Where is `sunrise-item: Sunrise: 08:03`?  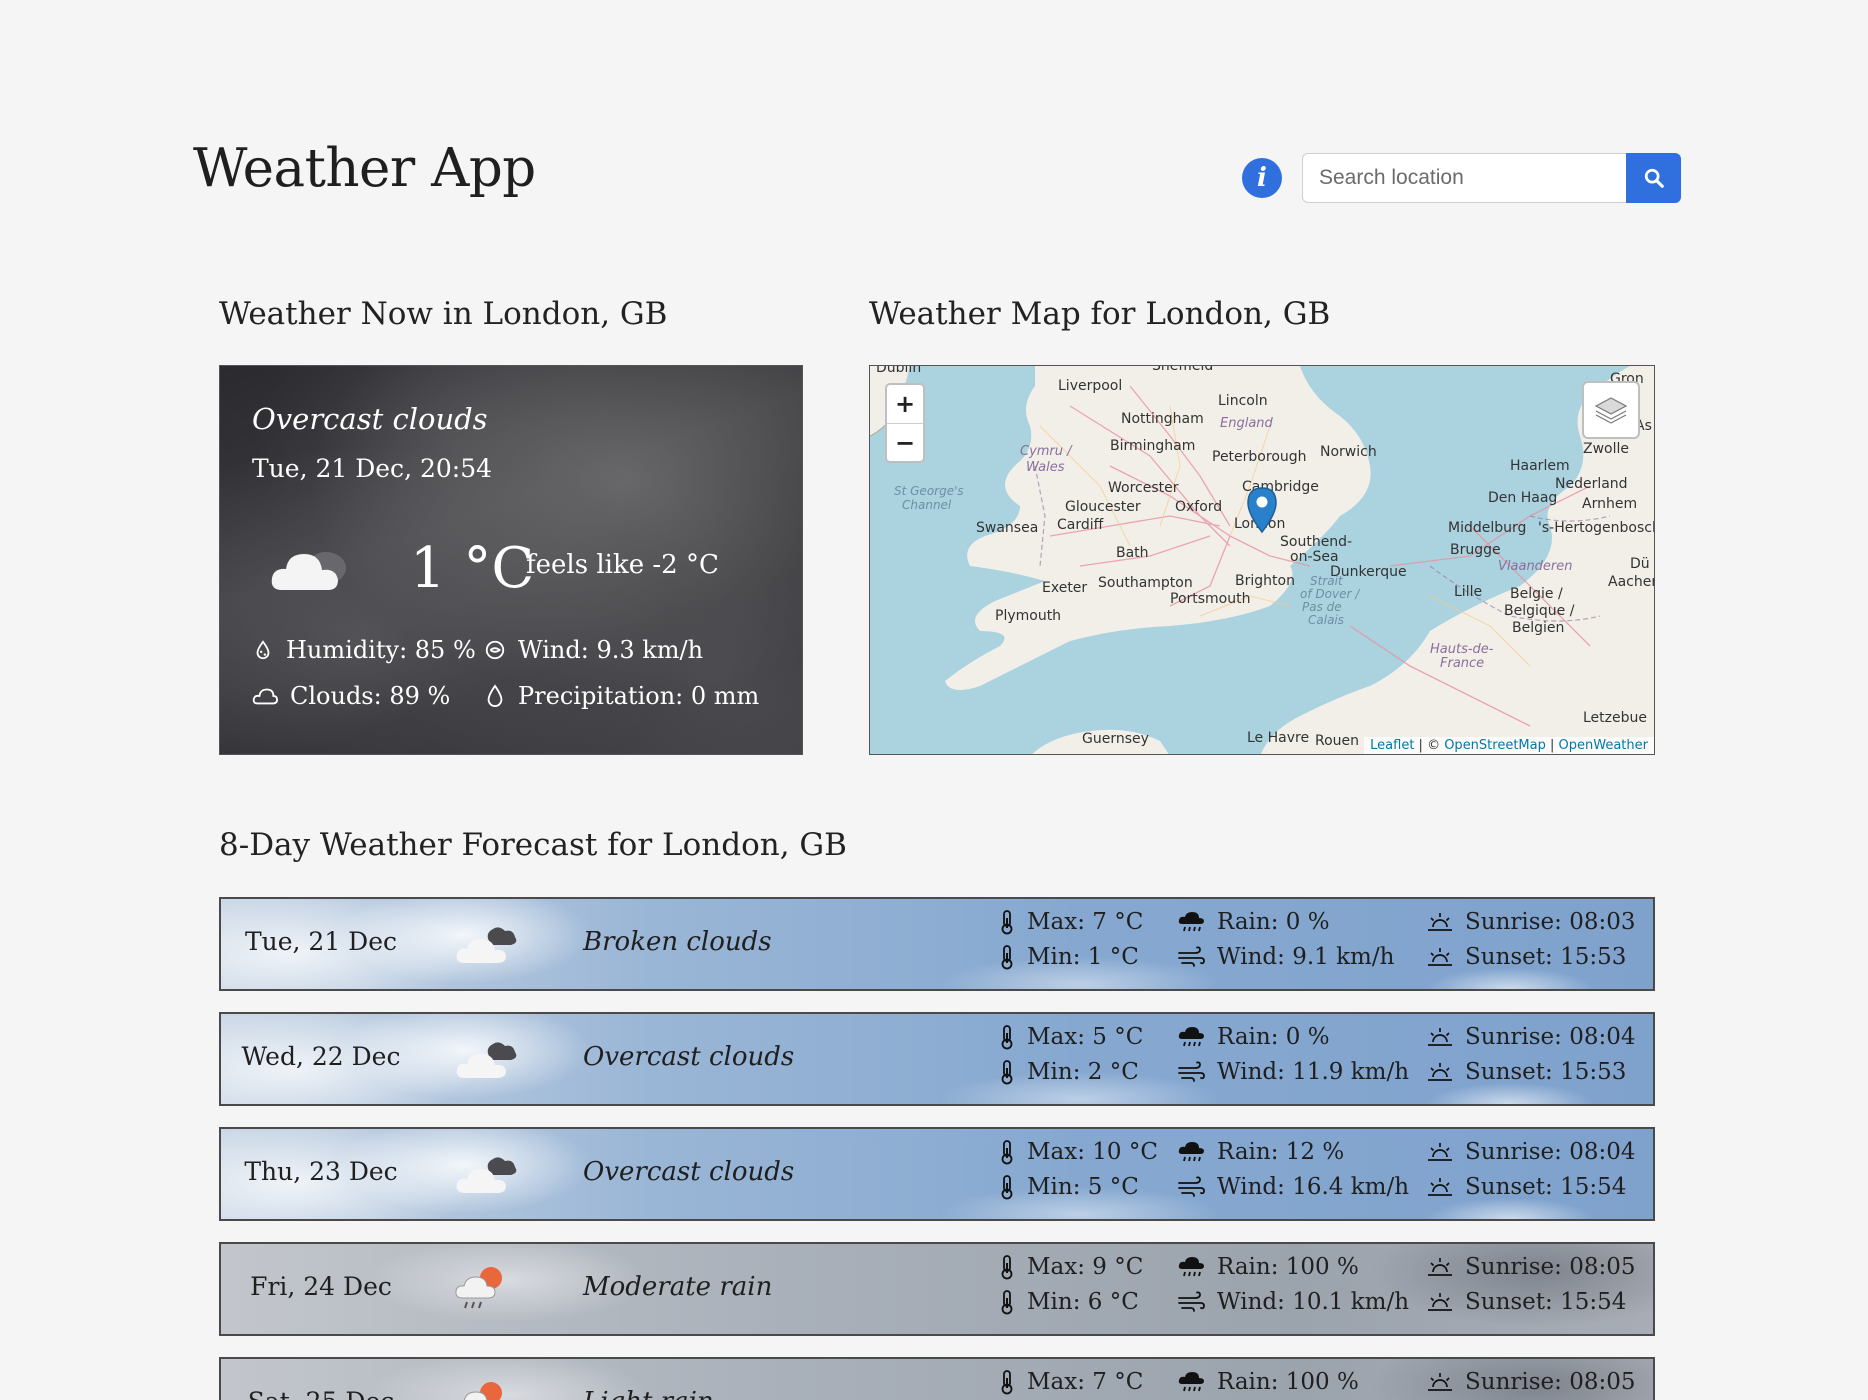 sunrise-item: Sunrise: 08:03 is located at coordinates (1531, 922).